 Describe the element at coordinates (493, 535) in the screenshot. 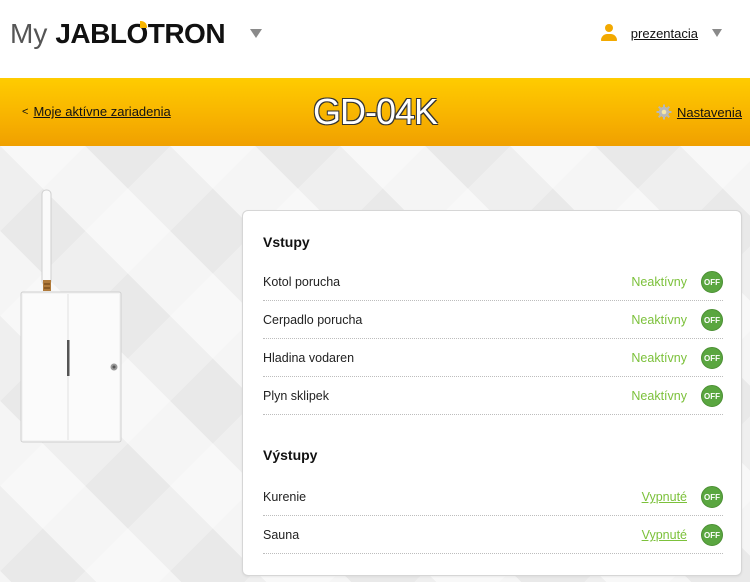

I see `output-row: Sauna Vypnuté OFF` at that location.